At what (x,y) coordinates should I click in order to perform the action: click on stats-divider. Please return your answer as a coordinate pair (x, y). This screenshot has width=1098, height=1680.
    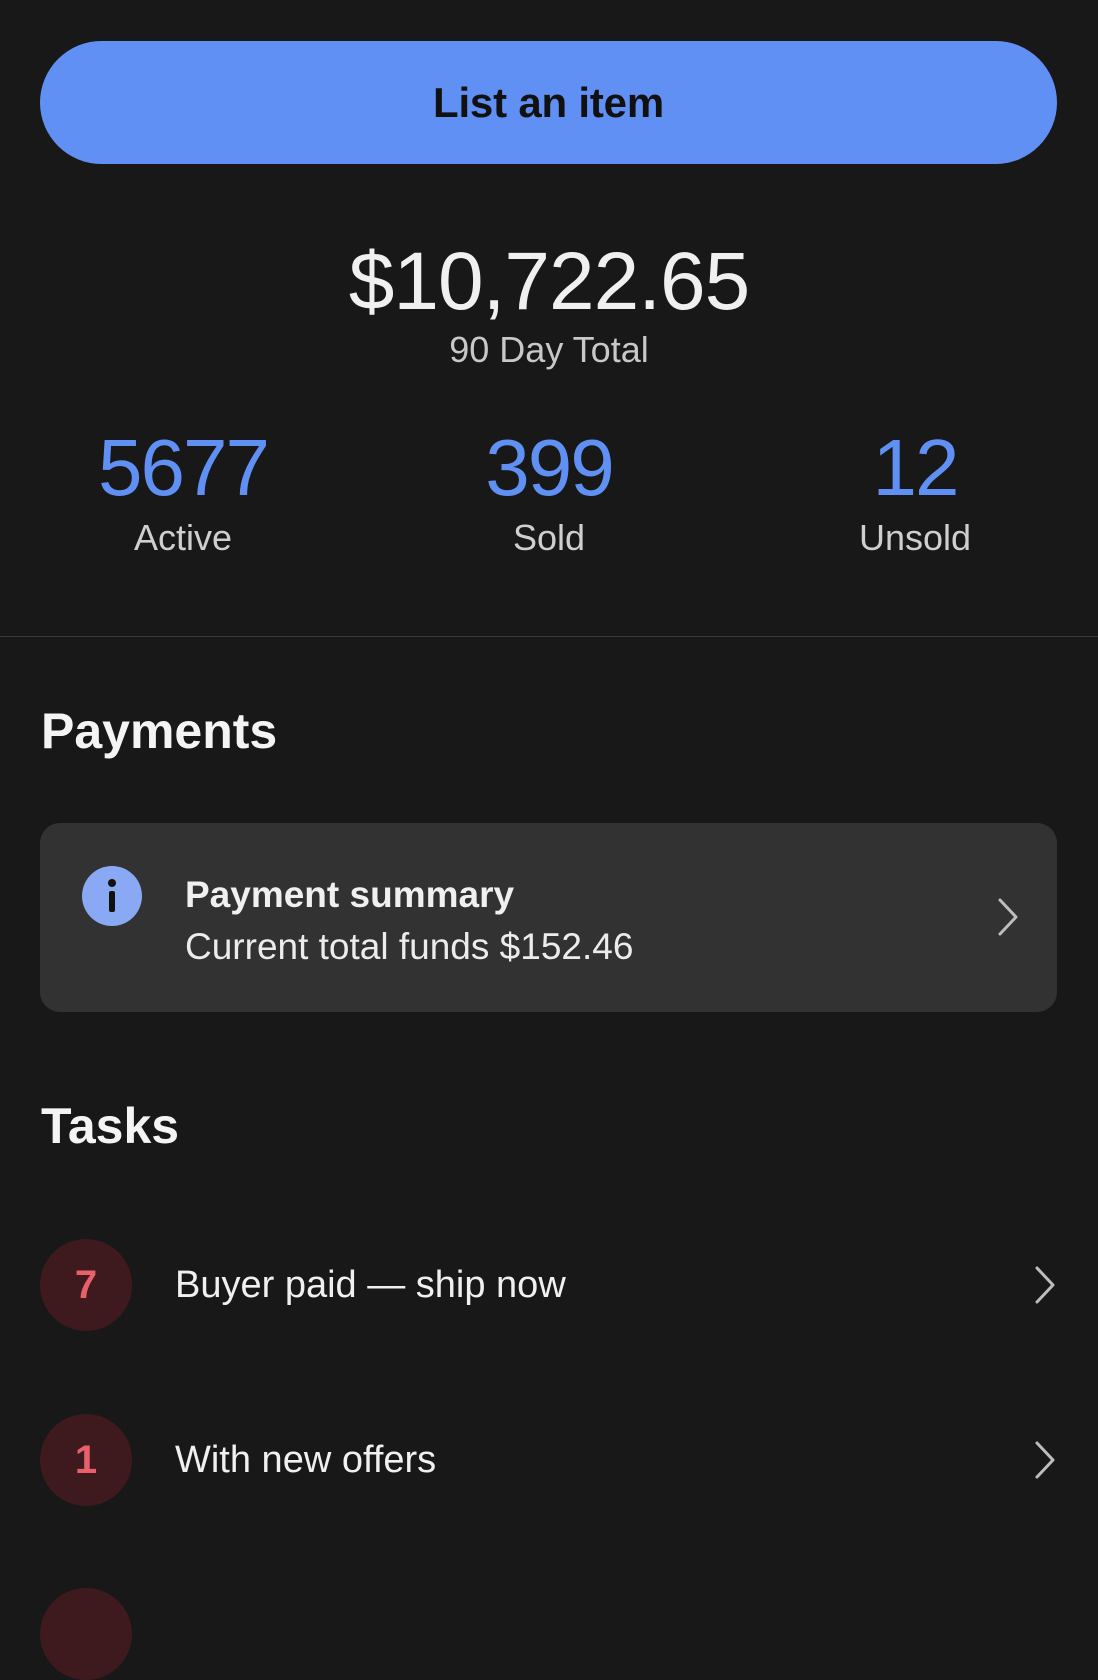
    Looking at the image, I should click on (549, 636).